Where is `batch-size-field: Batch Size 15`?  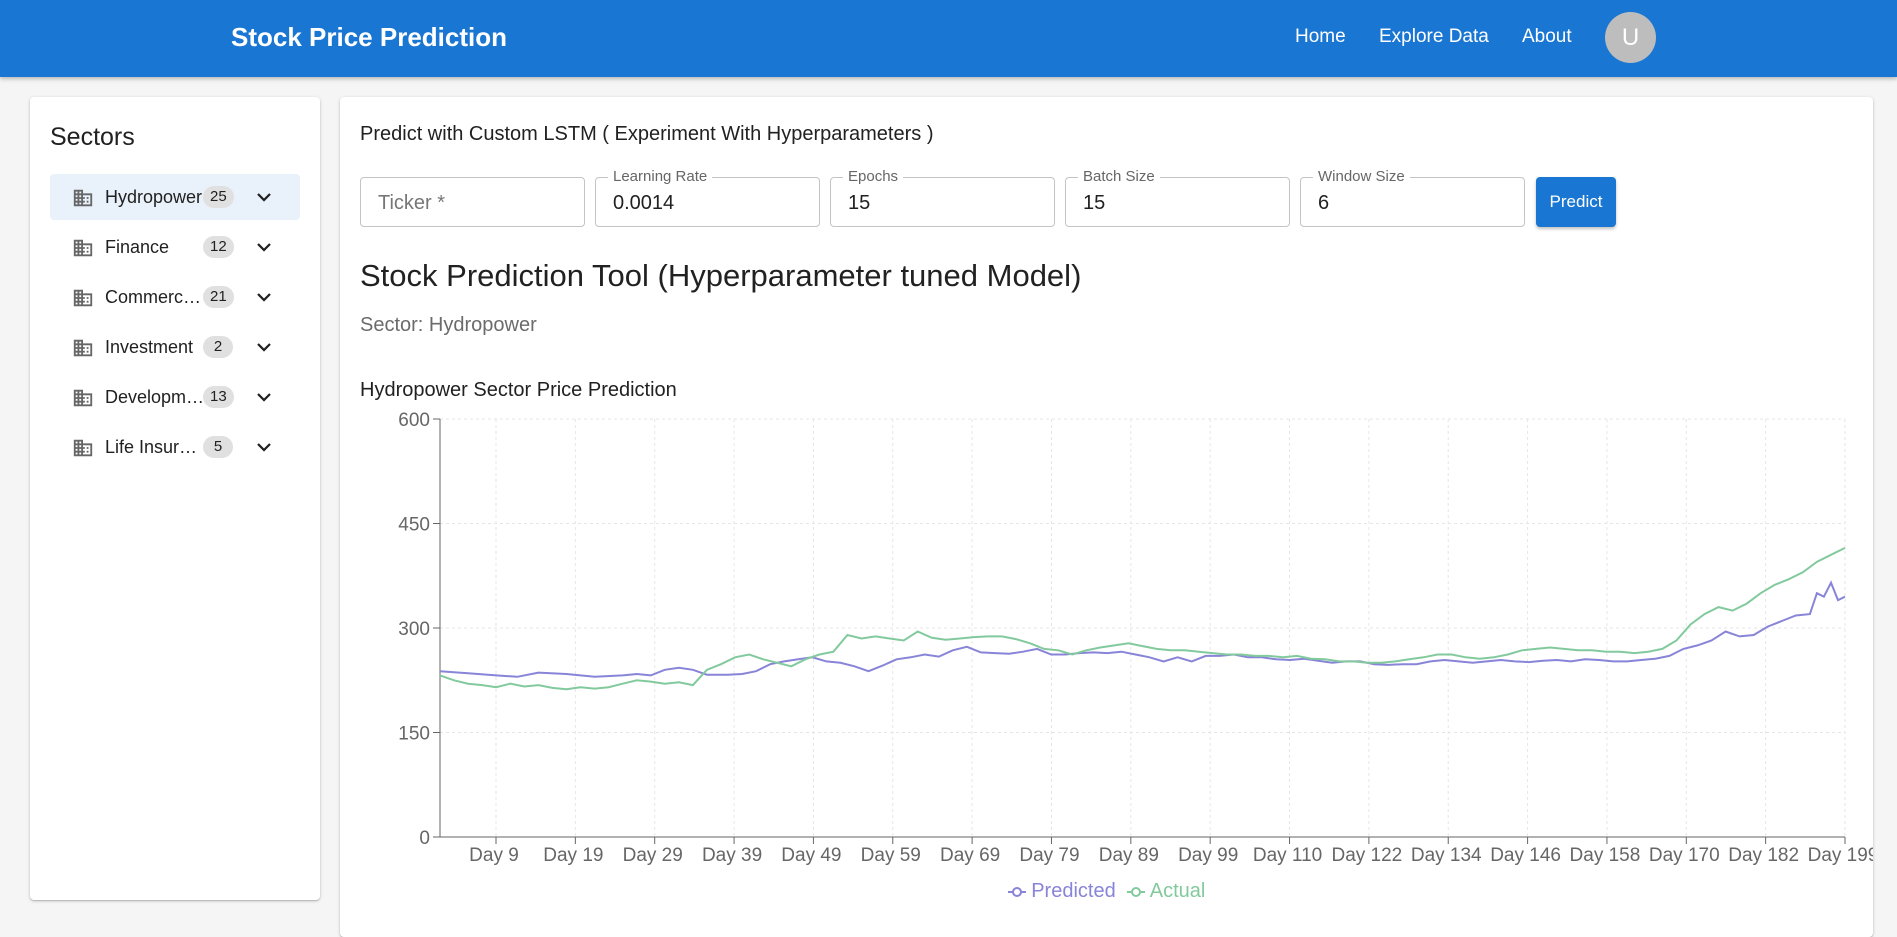
batch-size-field: Batch Size 15 is located at coordinates (1177, 197).